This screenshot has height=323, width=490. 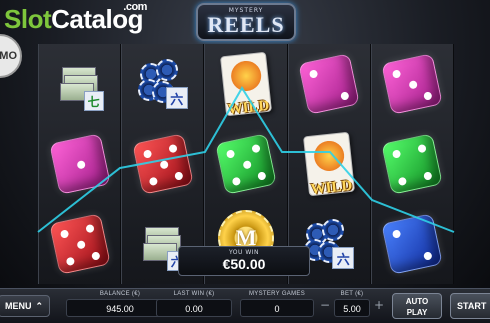 What do you see at coordinates (244, 264) in the screenshot?
I see `win-amount: €50.00` at bounding box center [244, 264].